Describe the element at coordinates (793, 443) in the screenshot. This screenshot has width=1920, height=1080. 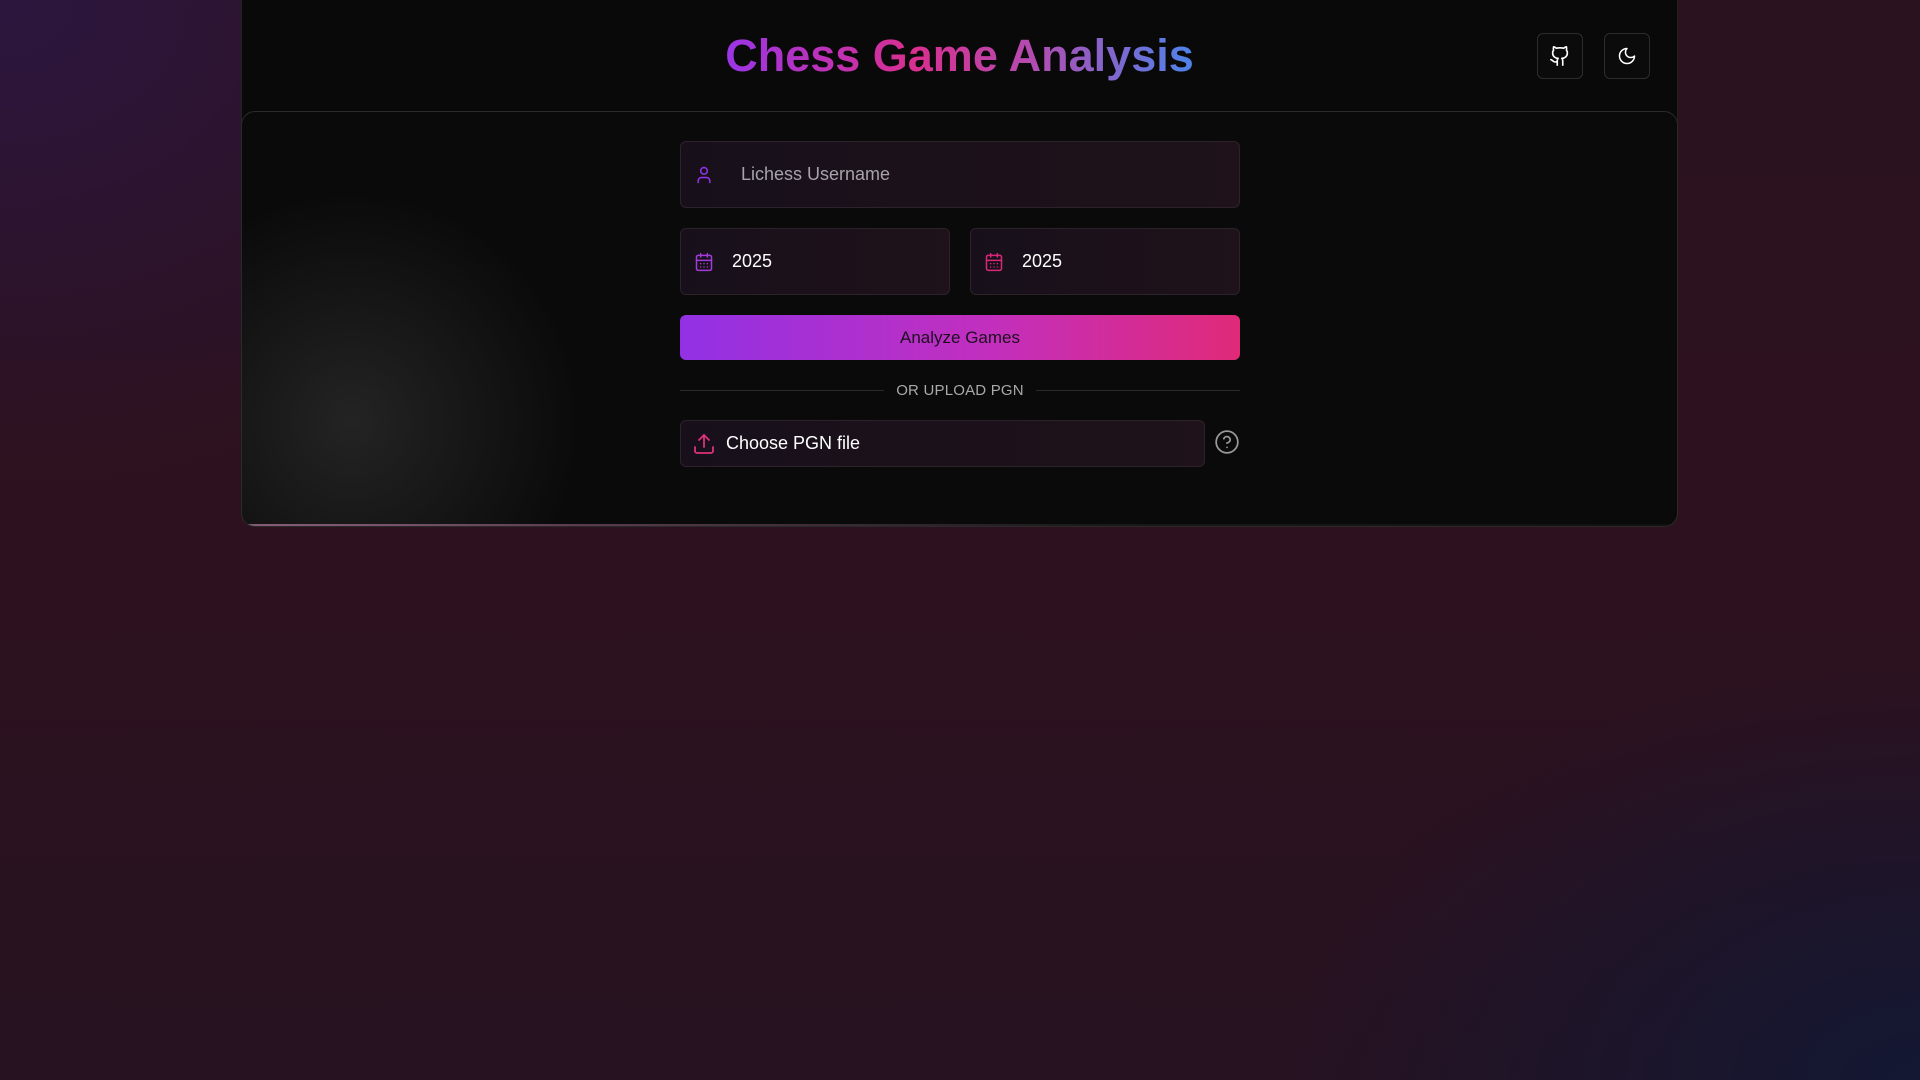
I see `upload-pgn-label: Choose PGN file` at that location.